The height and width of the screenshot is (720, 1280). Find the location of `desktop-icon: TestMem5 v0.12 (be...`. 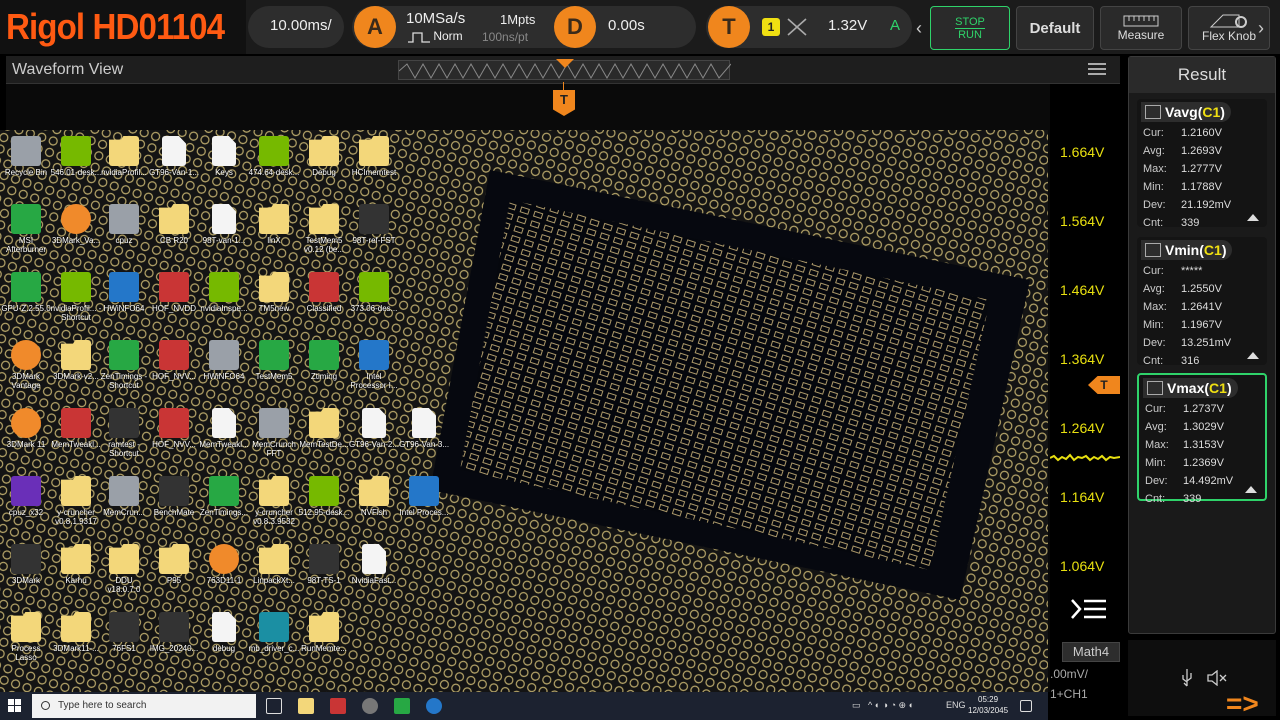

desktop-icon: TestMem5 v0.12 (be... is located at coordinates (324, 231).